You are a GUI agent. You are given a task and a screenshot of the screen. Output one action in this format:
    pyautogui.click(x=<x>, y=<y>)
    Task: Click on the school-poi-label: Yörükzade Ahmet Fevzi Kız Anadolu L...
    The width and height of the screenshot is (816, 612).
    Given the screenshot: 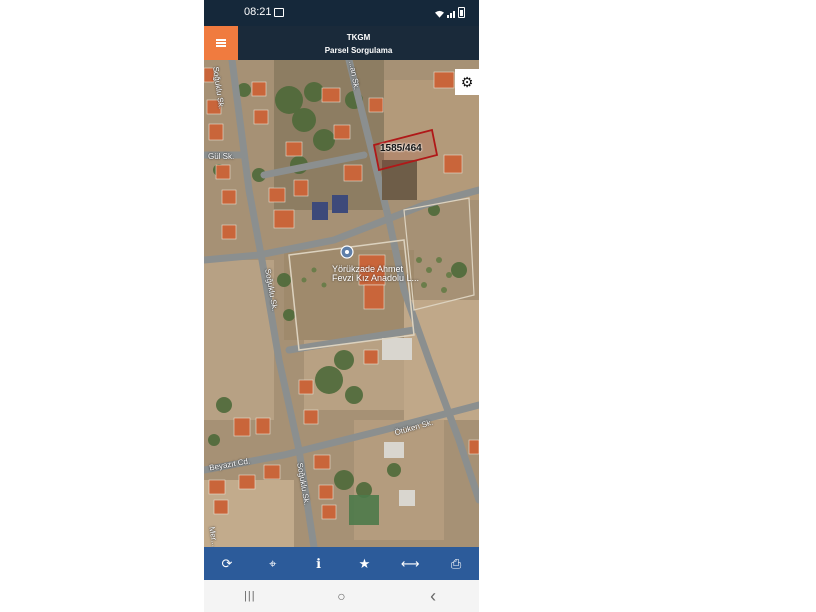 What is the action you would take?
    pyautogui.click(x=375, y=274)
    